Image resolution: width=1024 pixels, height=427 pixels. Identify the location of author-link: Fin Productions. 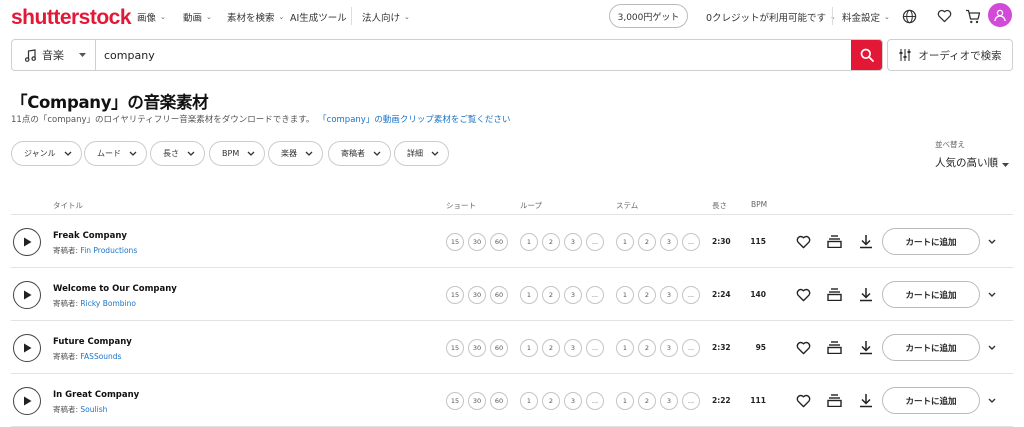
(108, 250).